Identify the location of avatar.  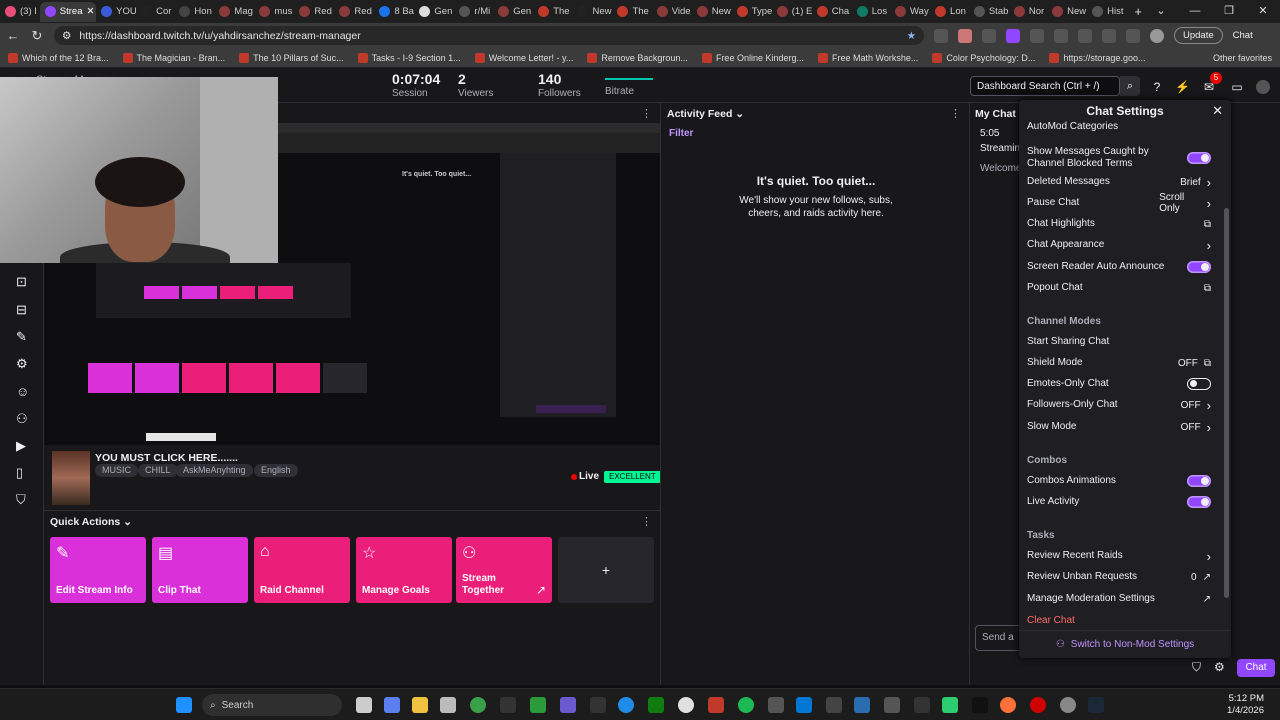
(1263, 87).